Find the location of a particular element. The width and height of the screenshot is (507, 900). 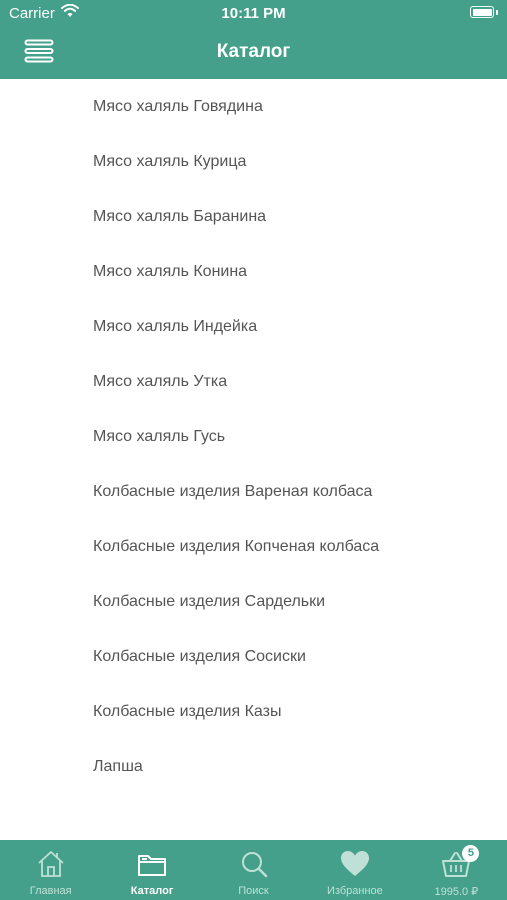

tab-label: Избранное is located at coordinates (355, 891).